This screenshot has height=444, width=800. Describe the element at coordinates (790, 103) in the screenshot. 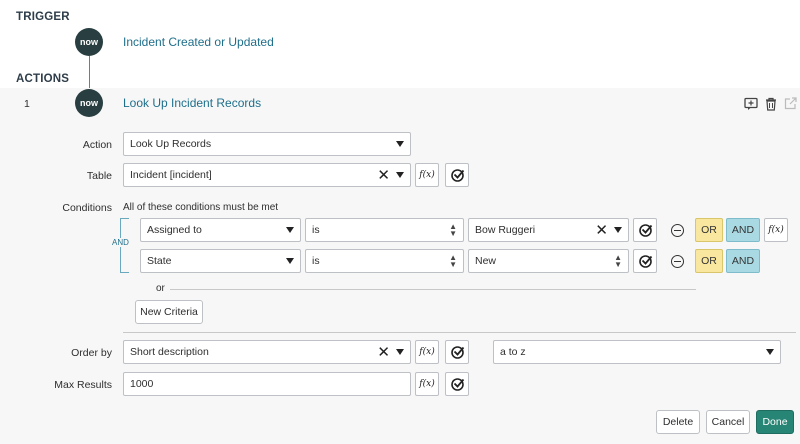

I see `open-external-icon` at that location.